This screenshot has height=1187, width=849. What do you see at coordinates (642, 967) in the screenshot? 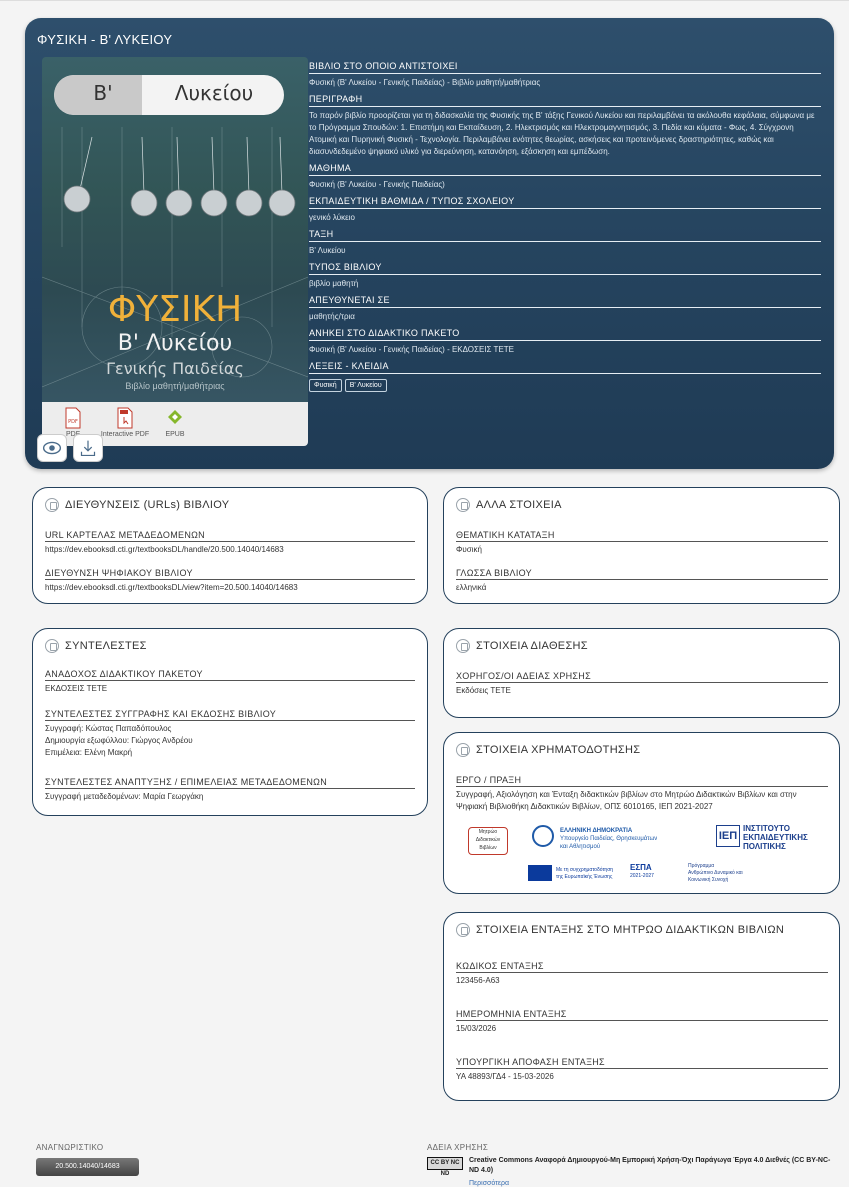
I see `registry-code-label: ΚΩΔΙΚΟΣ ΕΝΤΑΞΗΣ` at bounding box center [642, 967].